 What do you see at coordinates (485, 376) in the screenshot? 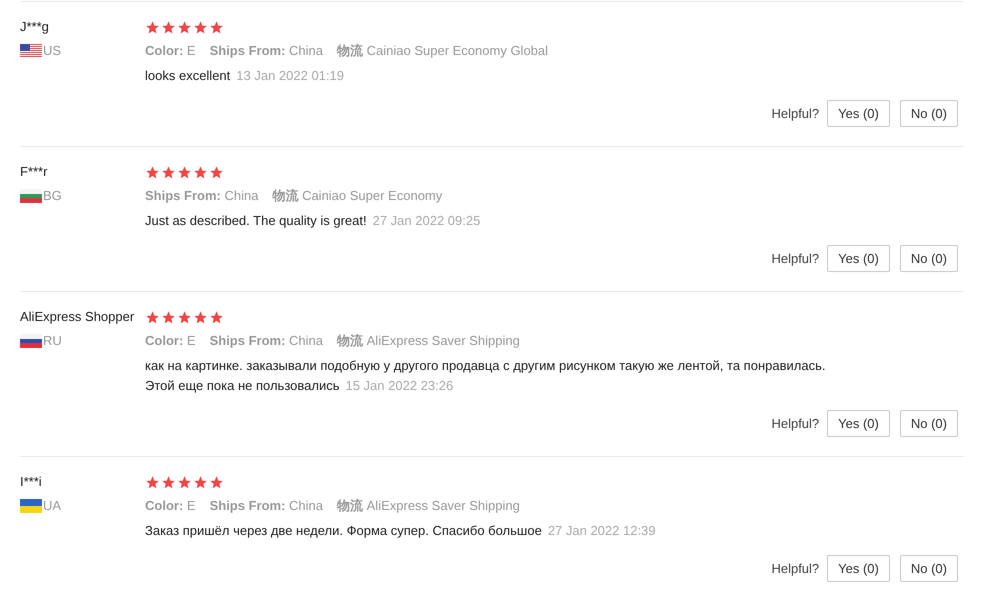
I see `review-text: как на картинке. заказывали подобную у другого продавца с другим рисунком такую же лентой, та понравилась. Этой еще пока не пользовались 15 Jan 2022 23:26` at bounding box center [485, 376].